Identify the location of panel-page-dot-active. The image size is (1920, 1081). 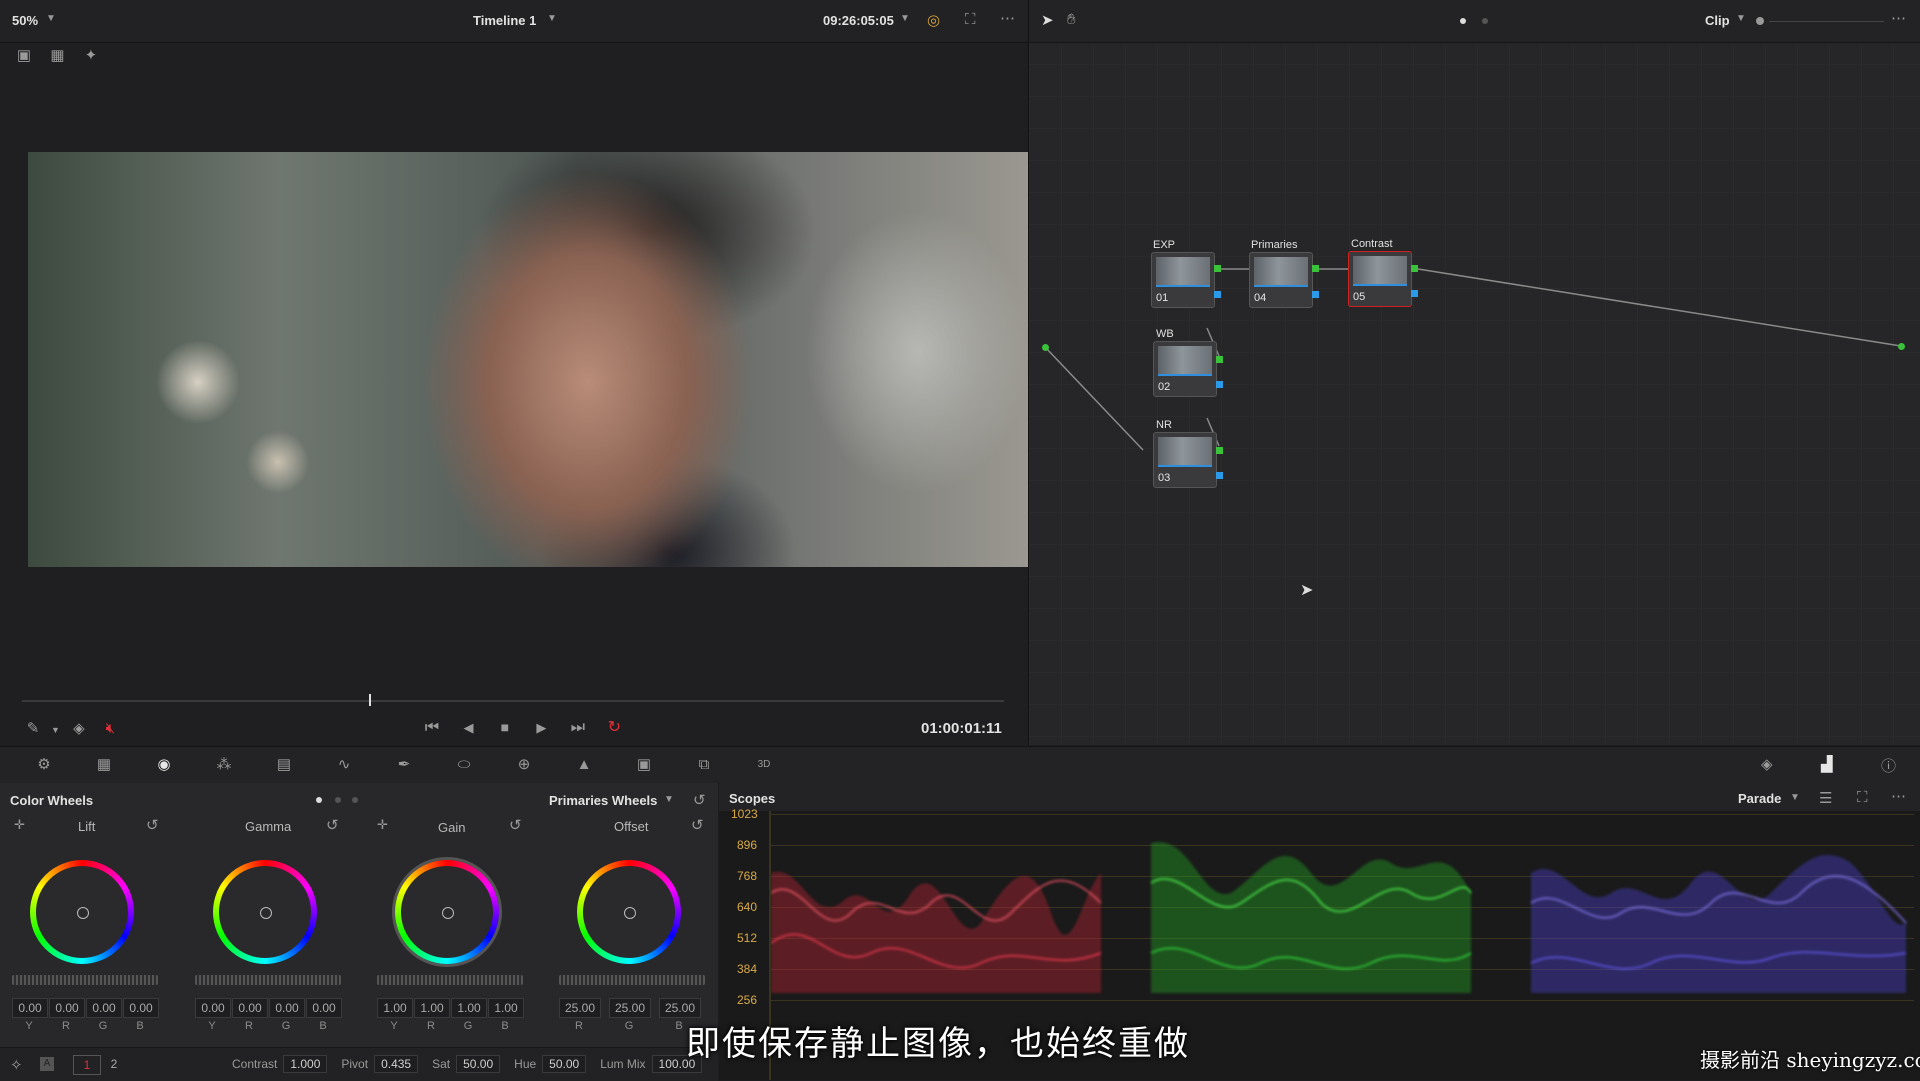
(319, 800).